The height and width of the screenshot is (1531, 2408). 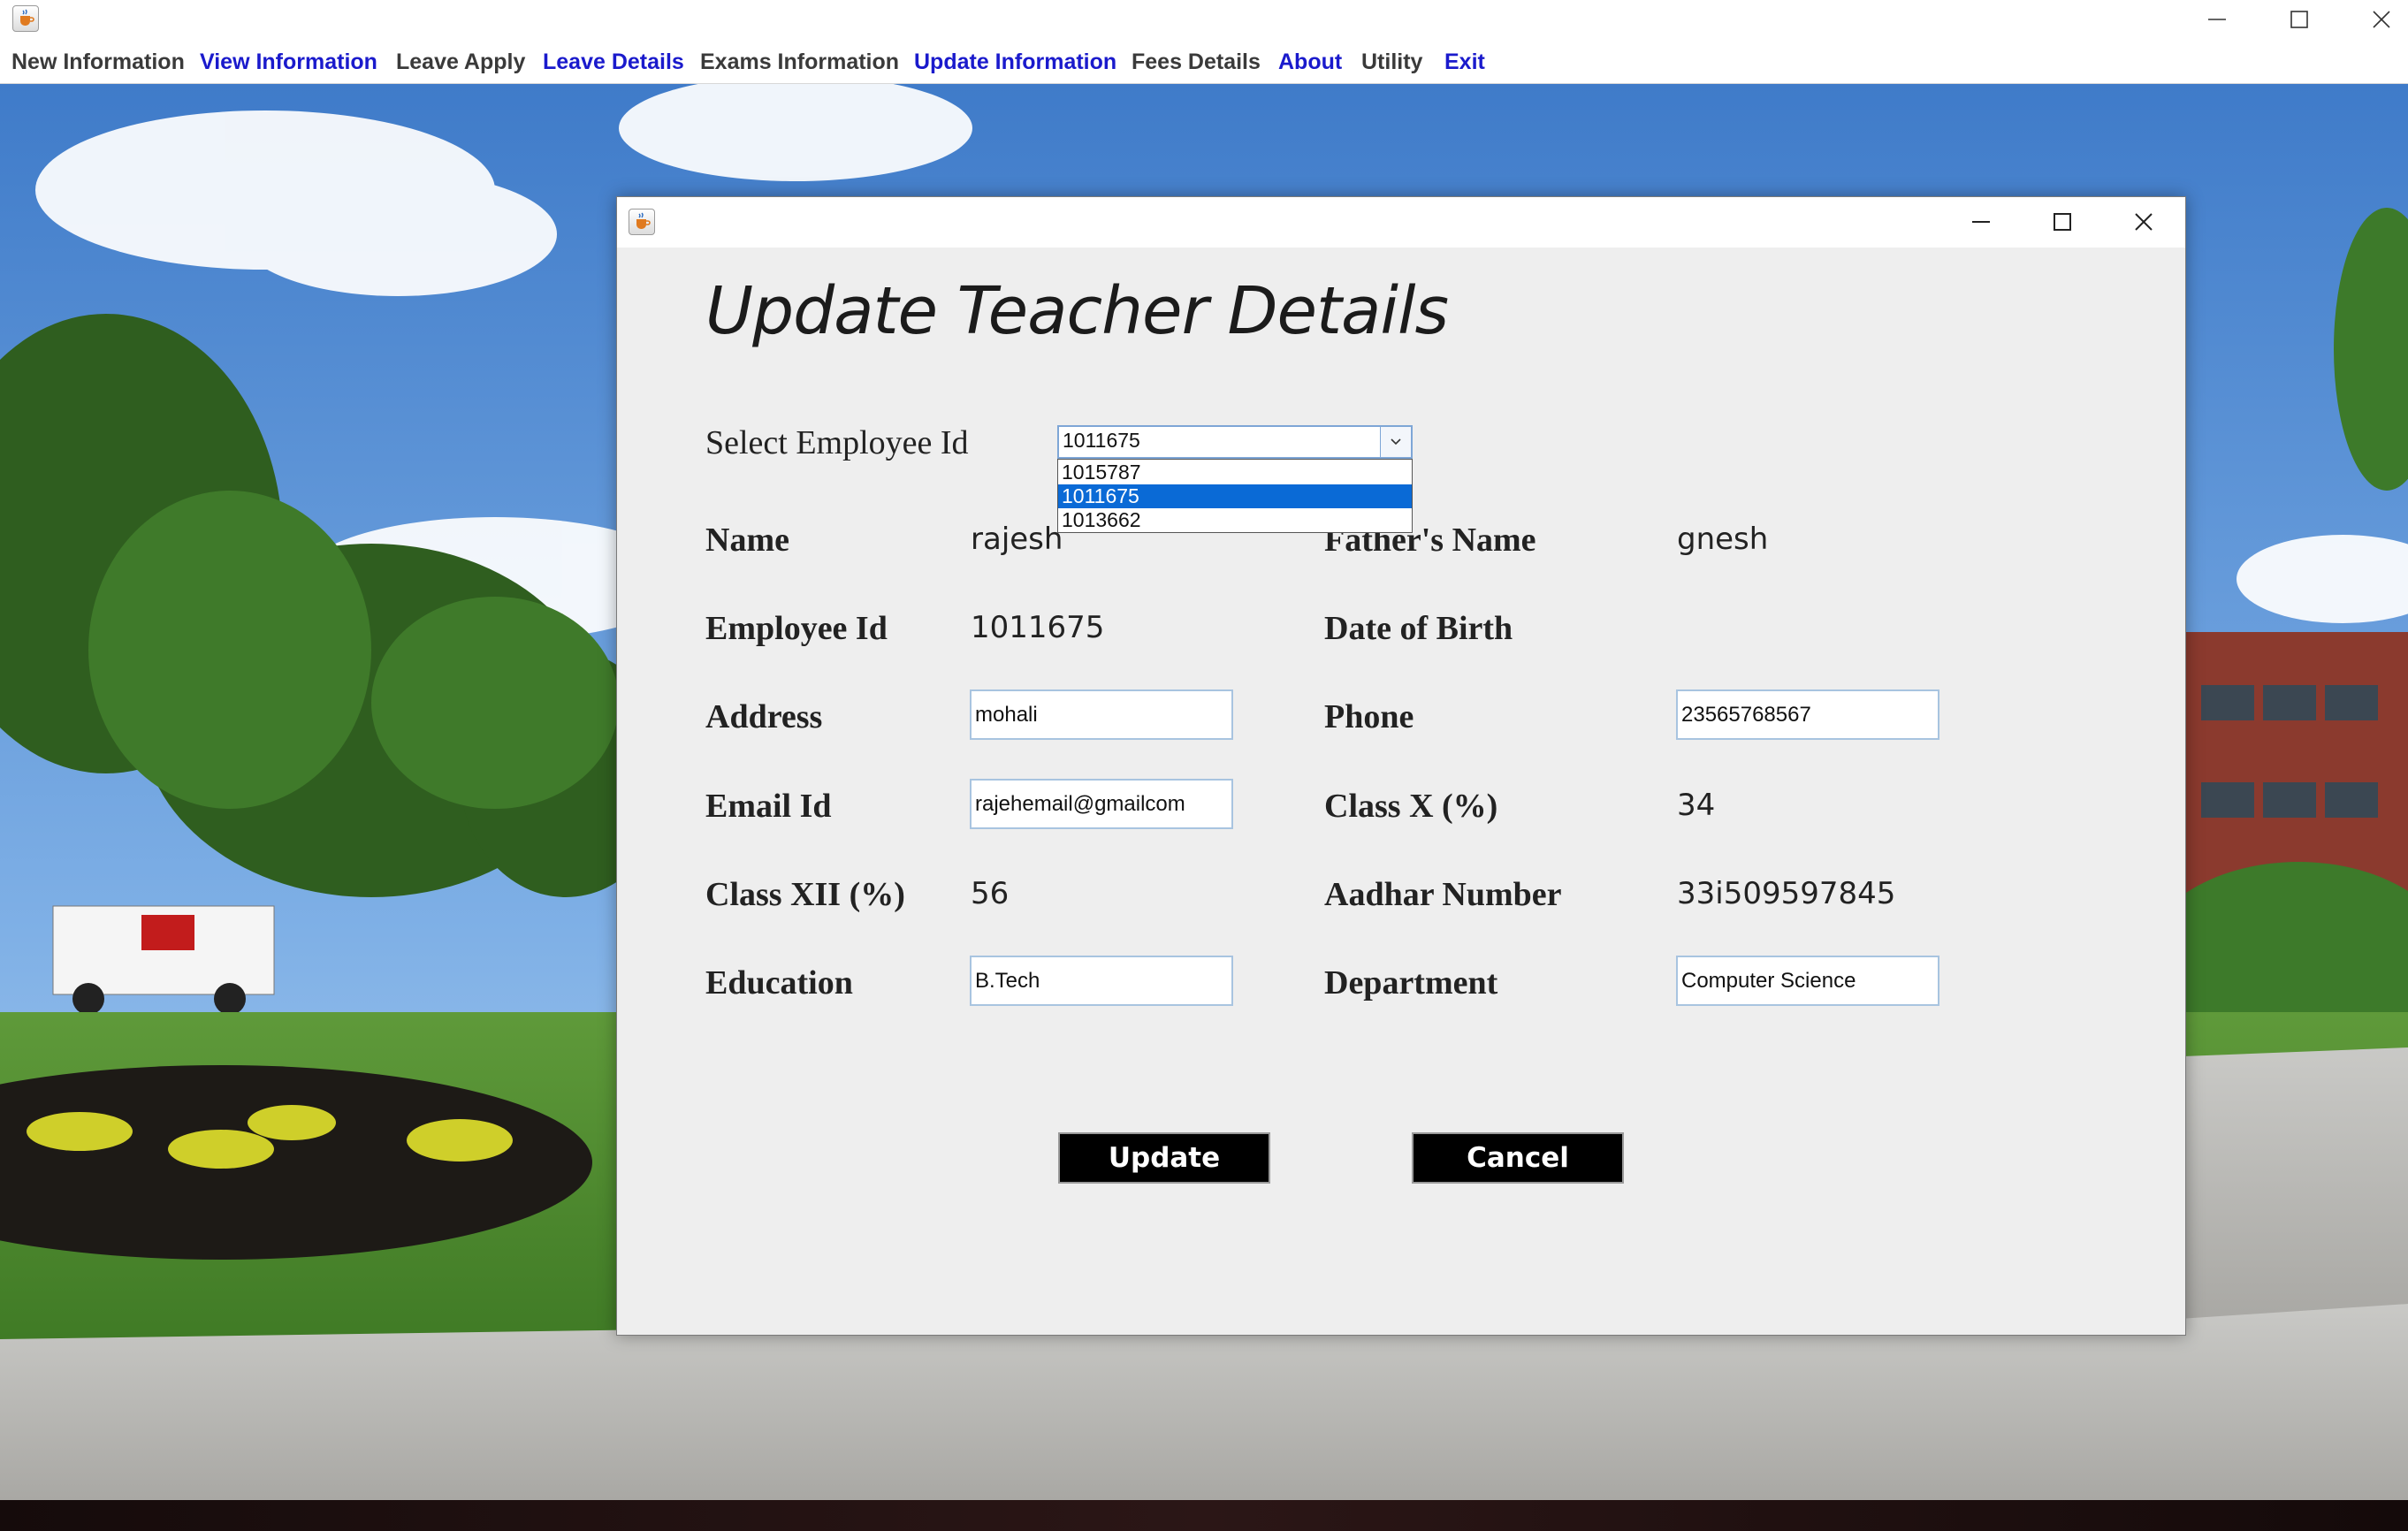 I want to click on employee-id-value: 1011675, so click(x=1038, y=627).